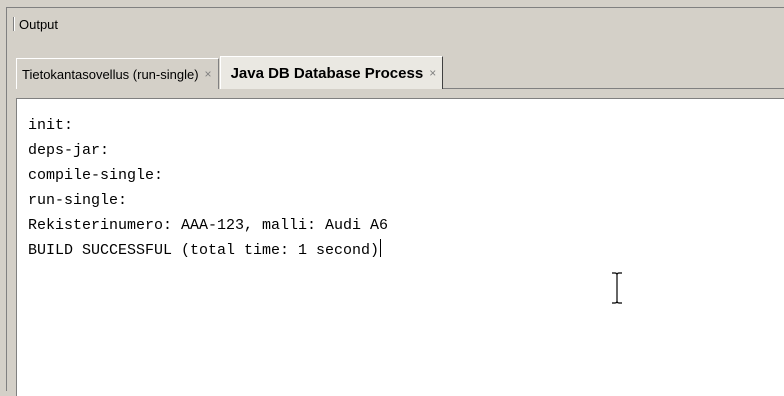  I want to click on output-titlebar: Output, so click(395, 24).